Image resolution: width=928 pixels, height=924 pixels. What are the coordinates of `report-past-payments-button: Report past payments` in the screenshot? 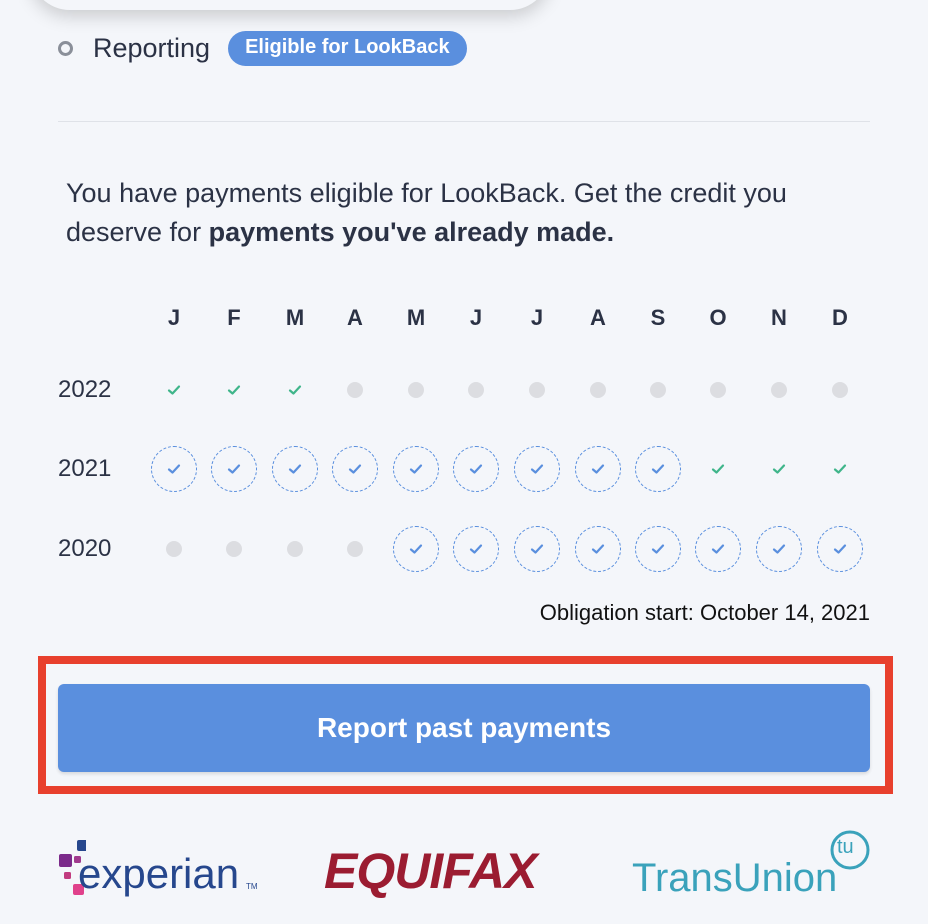 It's located at (464, 728).